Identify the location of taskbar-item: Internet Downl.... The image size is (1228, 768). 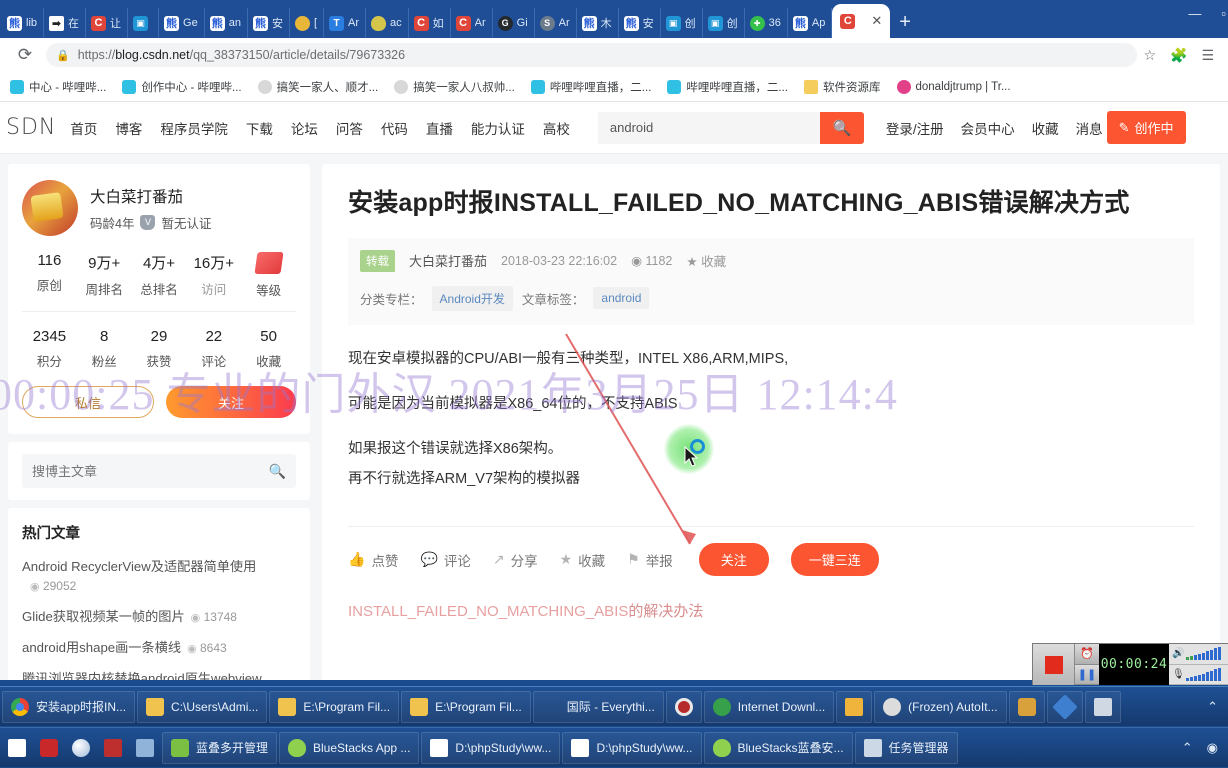
(769, 706).